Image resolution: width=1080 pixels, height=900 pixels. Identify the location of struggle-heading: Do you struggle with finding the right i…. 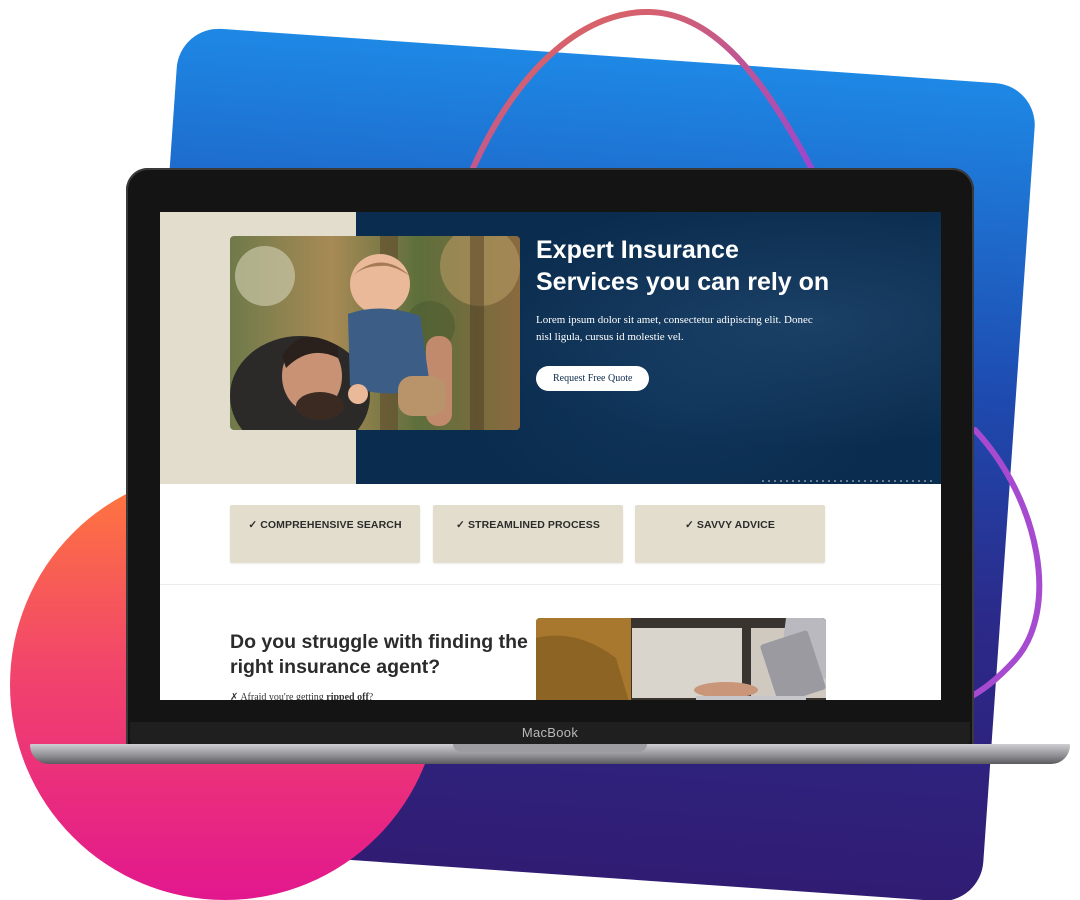
(379, 654).